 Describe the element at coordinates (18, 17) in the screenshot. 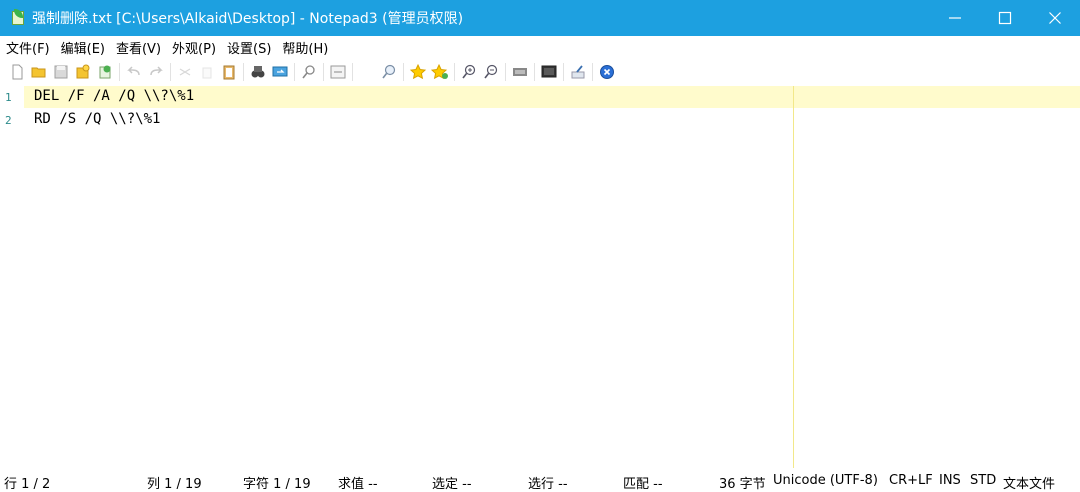

I see `notepad3-app-icon` at that location.